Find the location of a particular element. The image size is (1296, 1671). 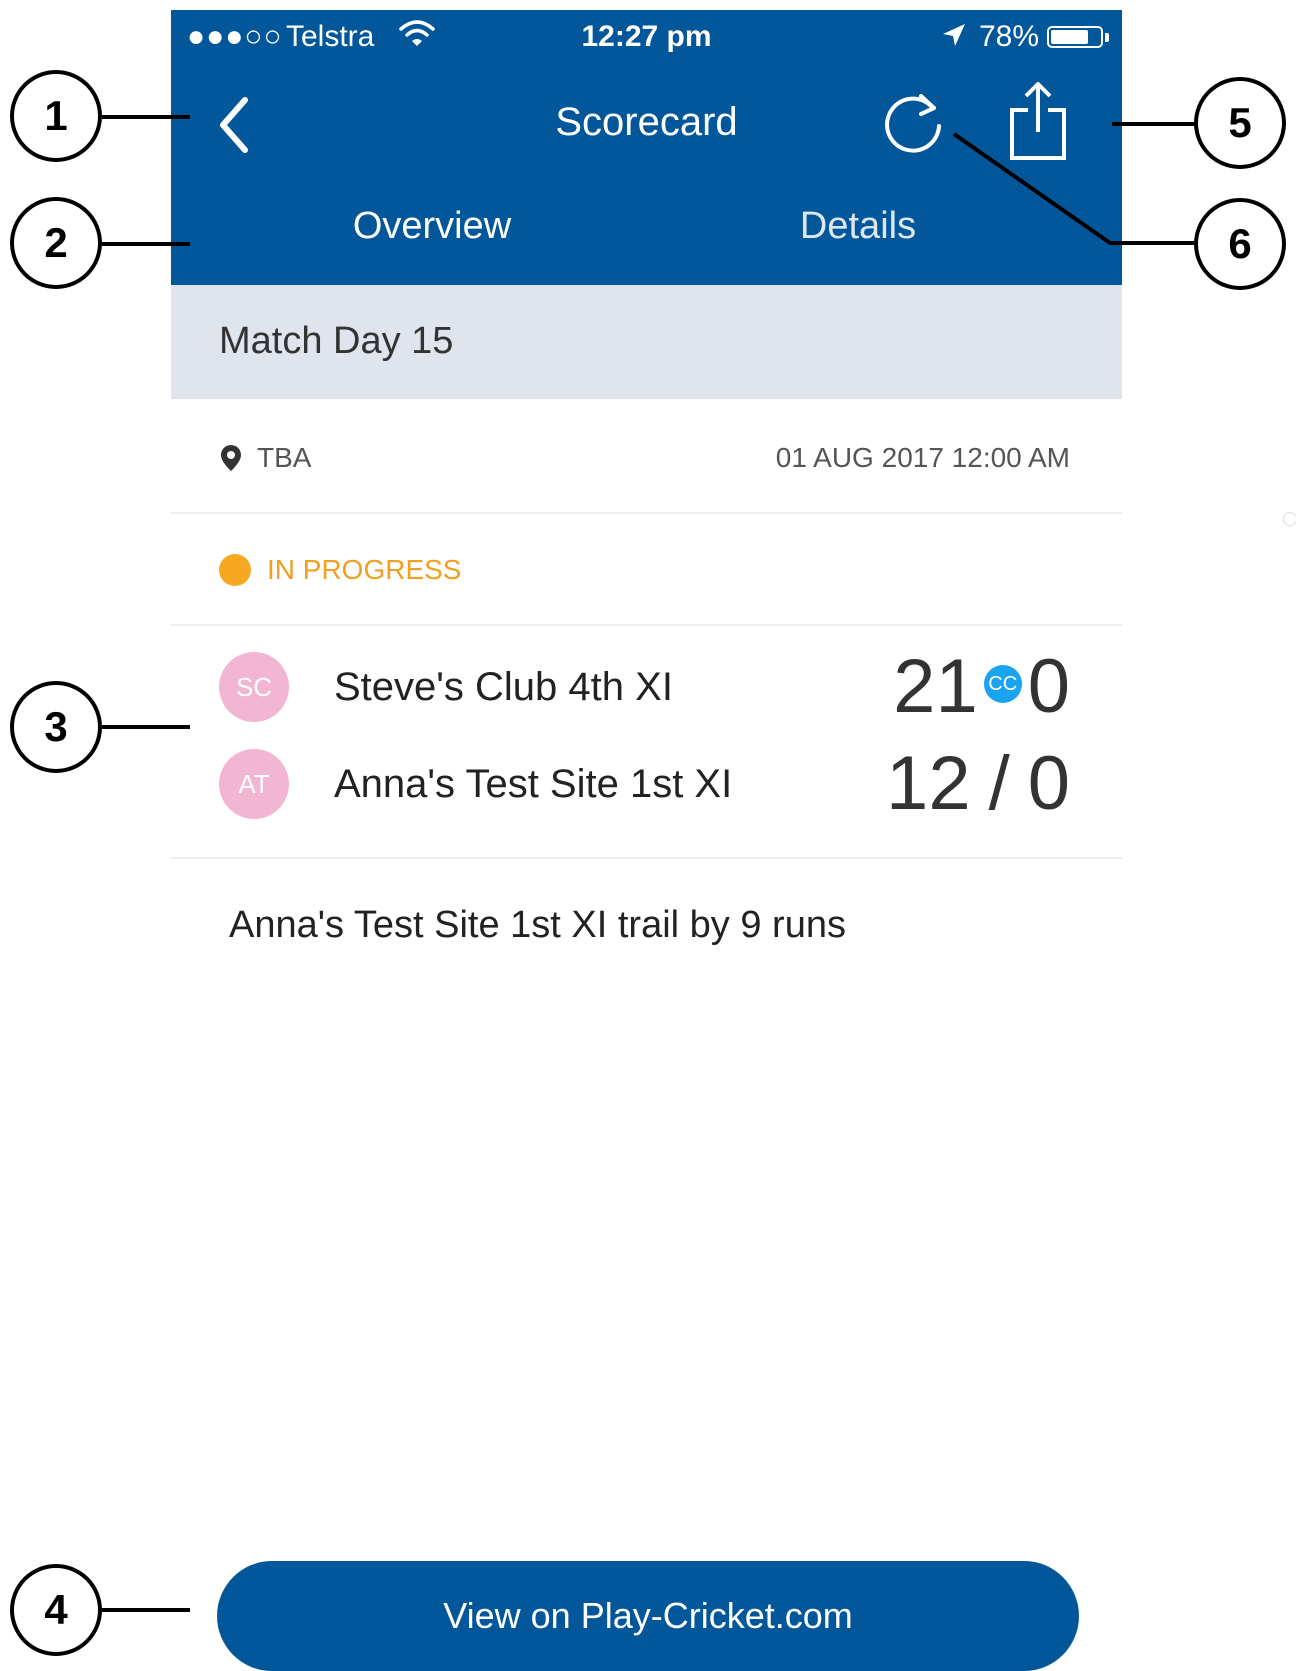

callout-3: 3 is located at coordinates (56, 727).